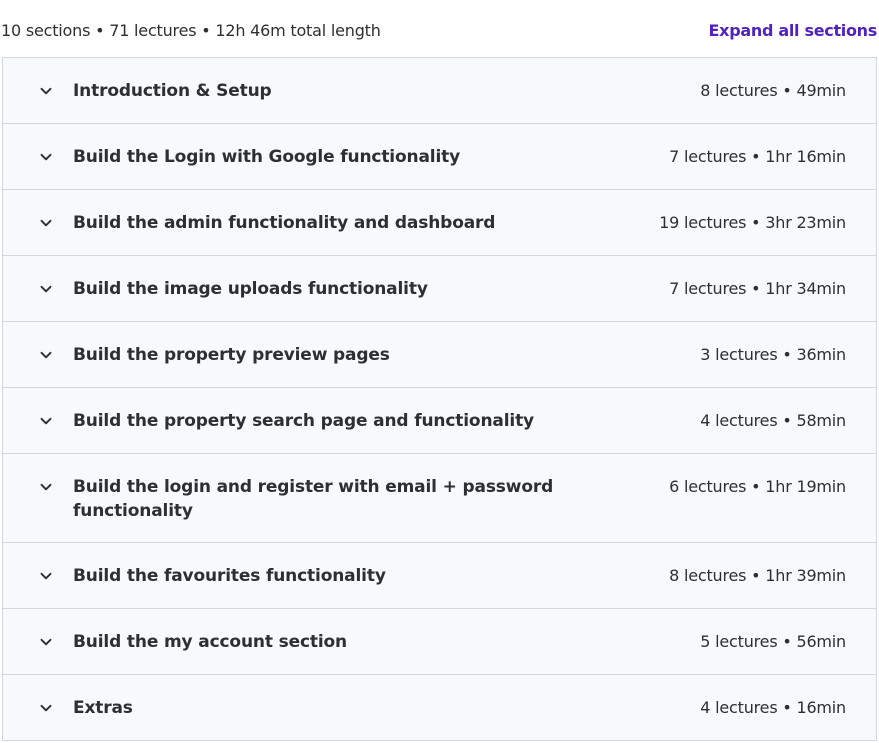 This screenshot has height=743, width=879. Describe the element at coordinates (231, 355) in the screenshot. I see `section-title: Build the property preview pages` at that location.